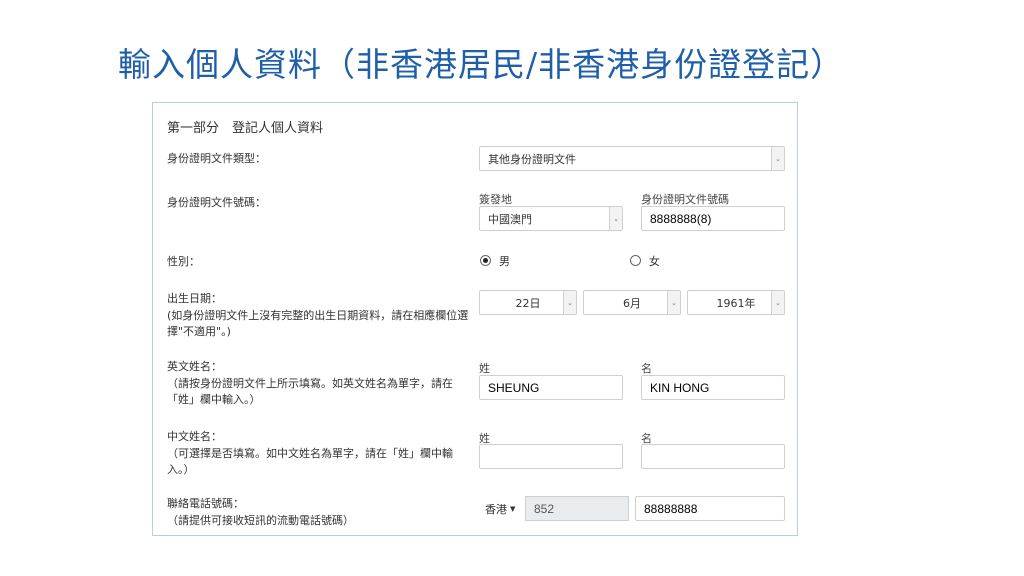 The width and height of the screenshot is (1024, 576). Describe the element at coordinates (216, 158) in the screenshot. I see `id-type-label: 身份證明文件類型：` at that location.